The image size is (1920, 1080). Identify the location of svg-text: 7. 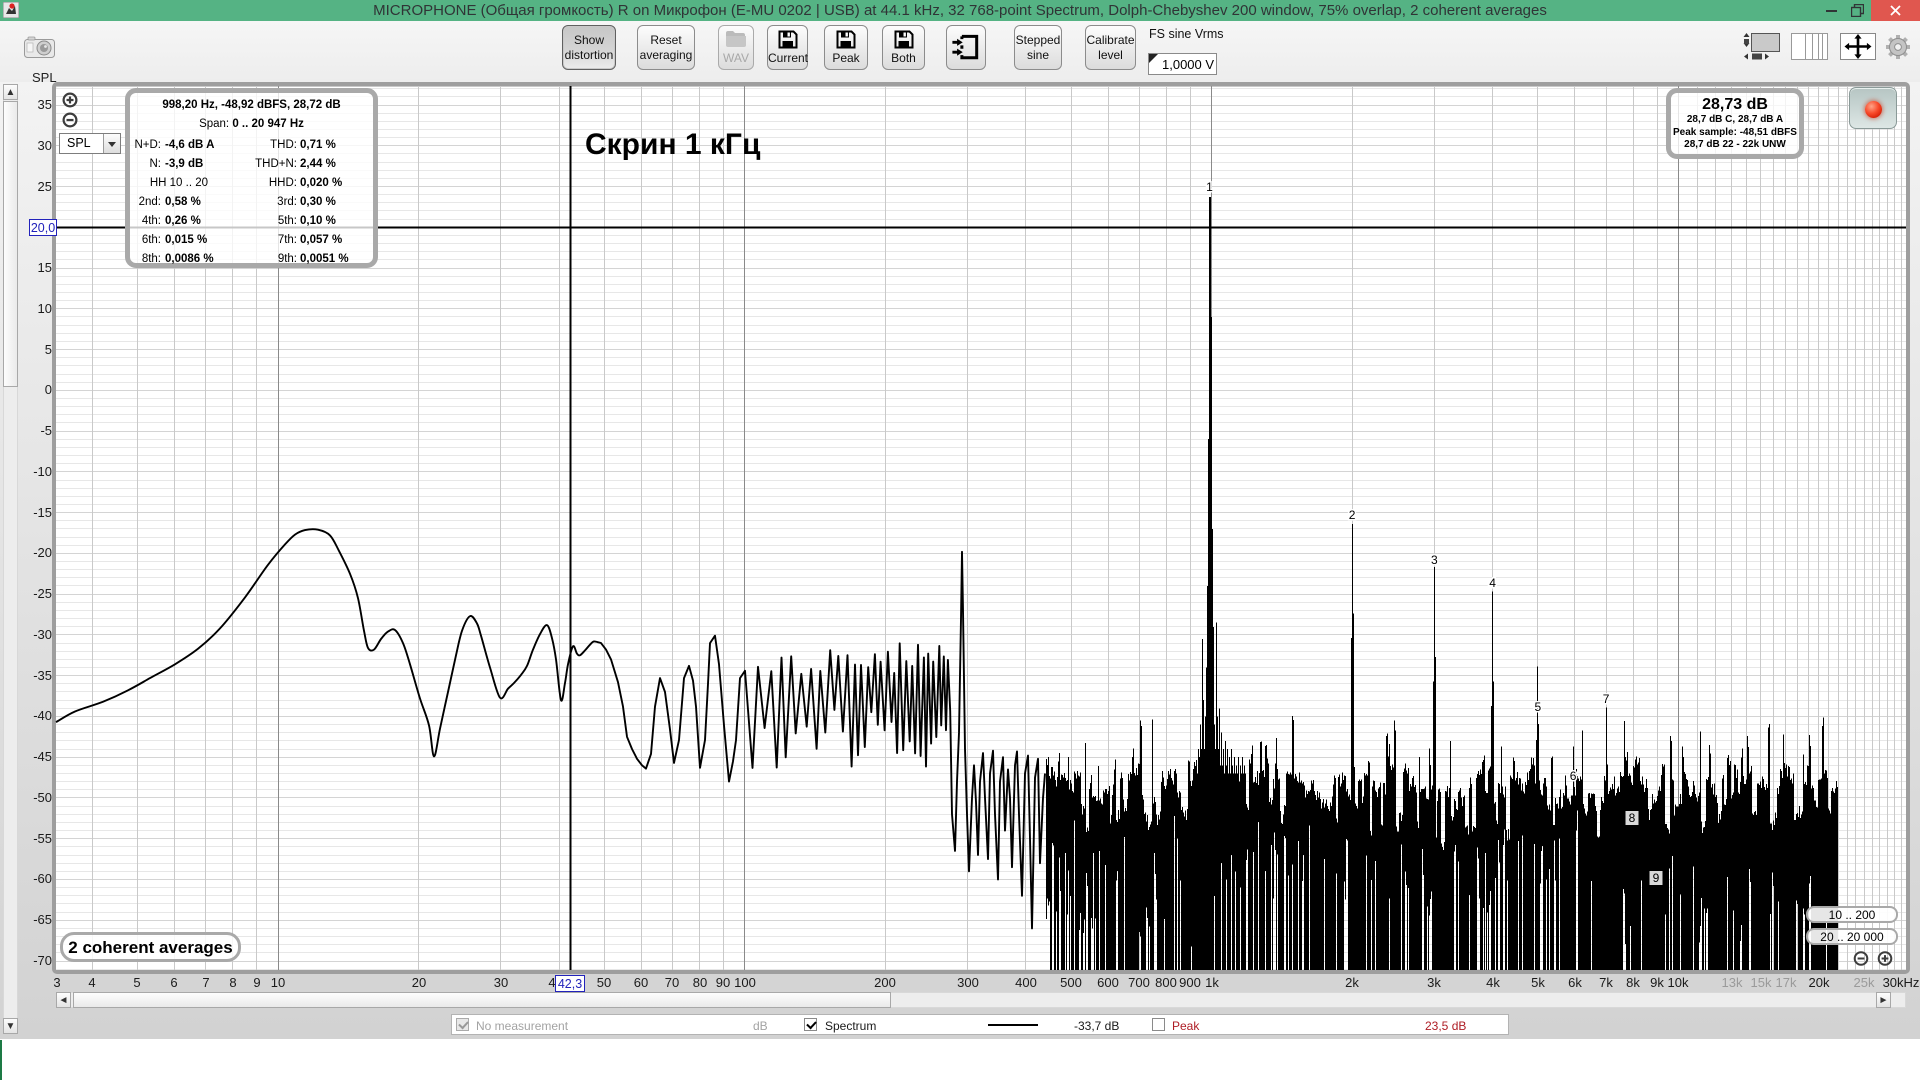
(1606, 699).